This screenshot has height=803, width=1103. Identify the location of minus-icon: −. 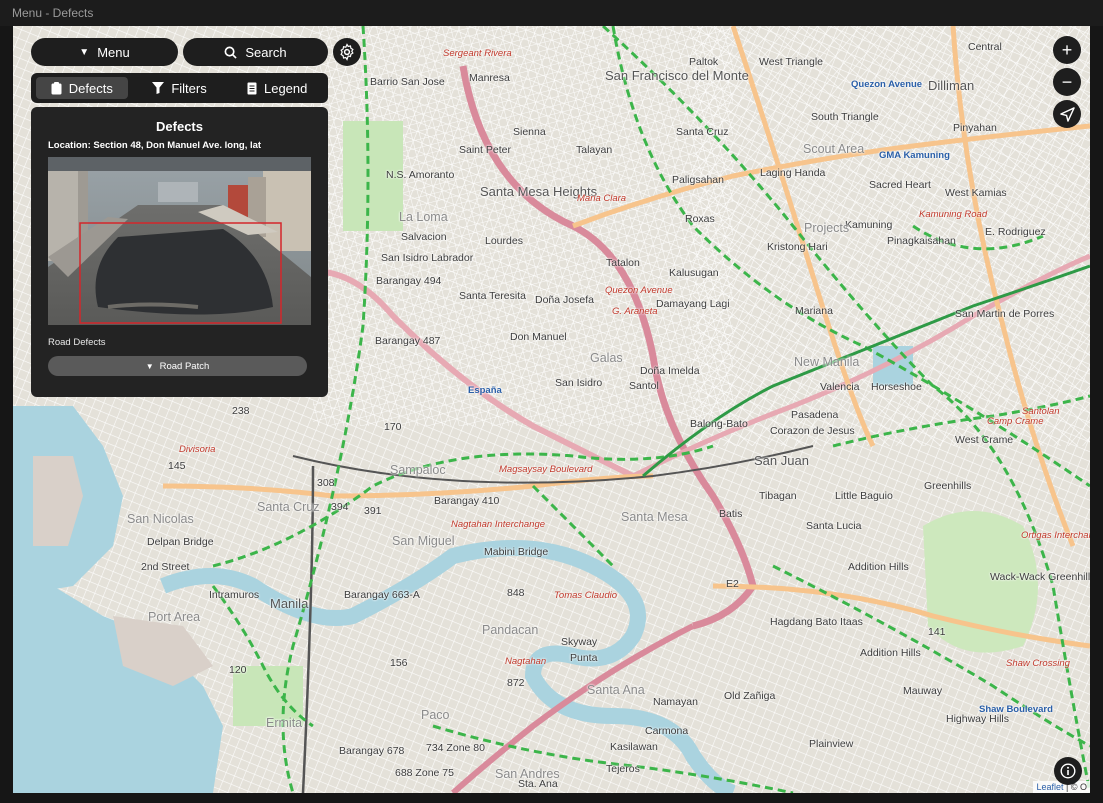
(1067, 81).